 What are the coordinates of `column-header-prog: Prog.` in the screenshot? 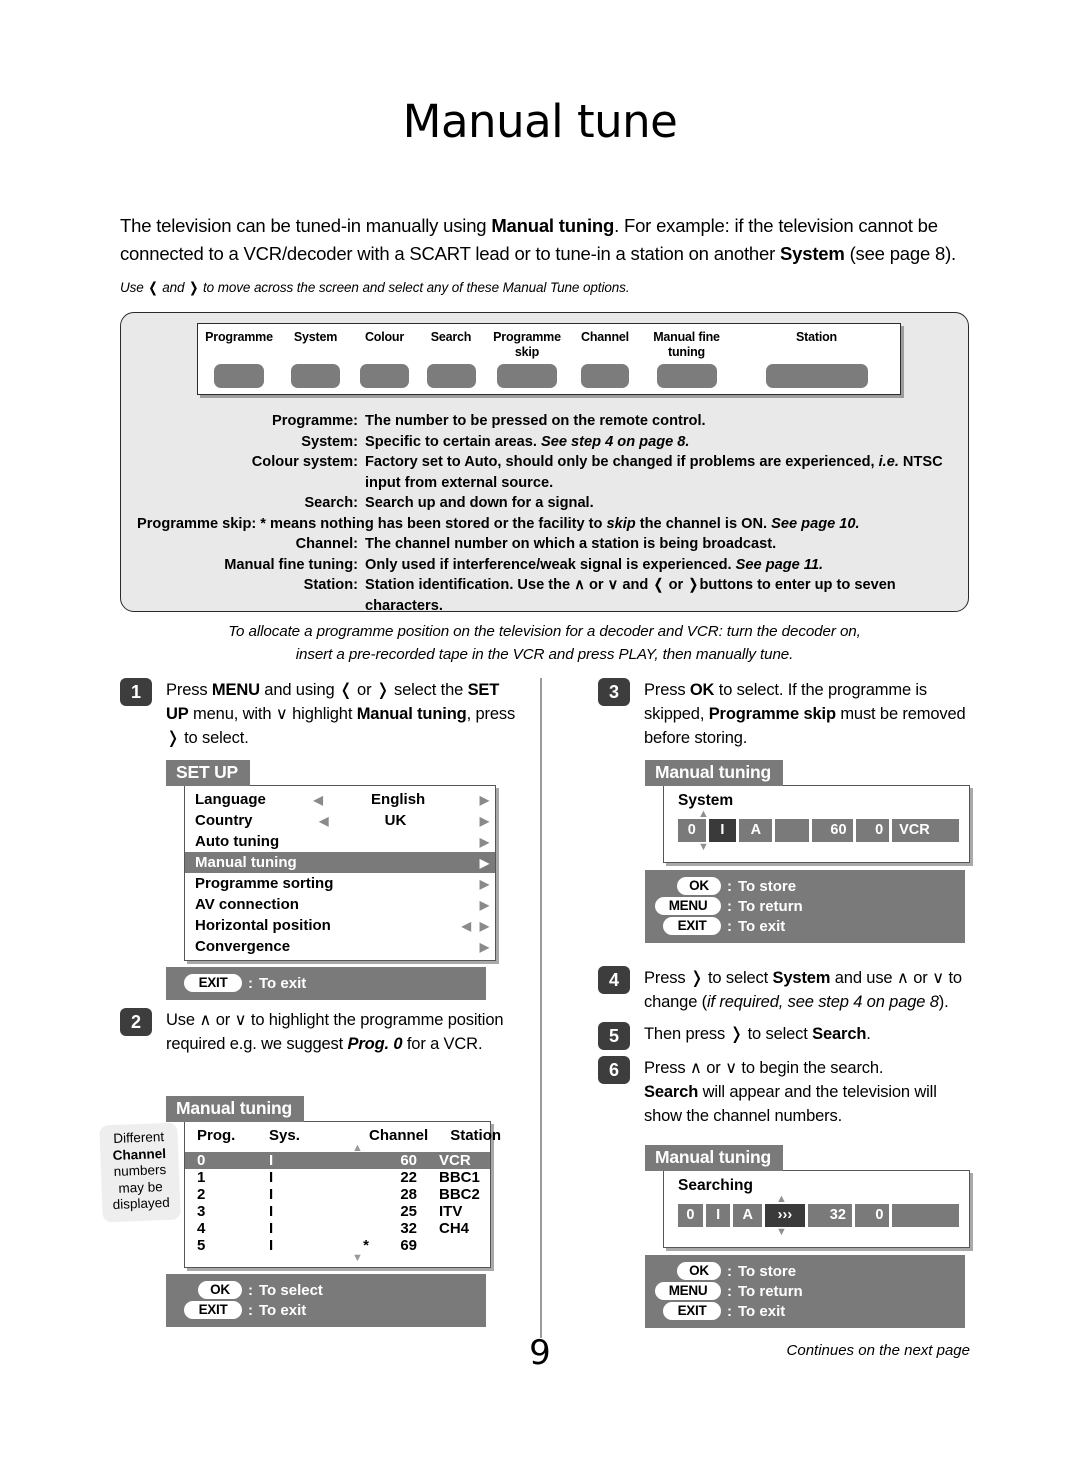 It's located at (216, 1135).